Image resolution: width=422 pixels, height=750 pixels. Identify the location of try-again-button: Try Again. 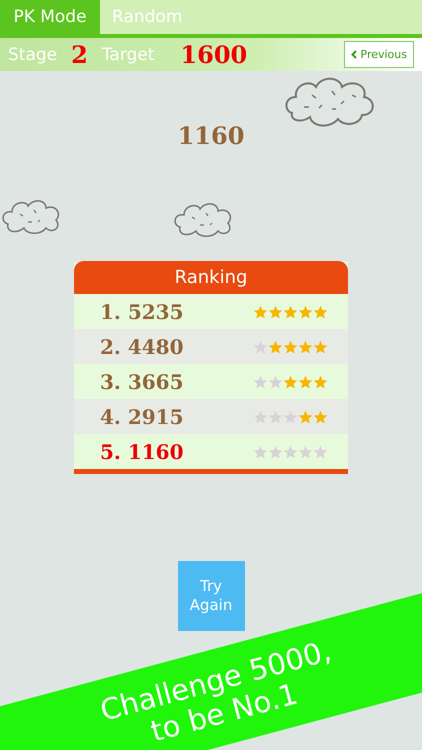
(211, 596).